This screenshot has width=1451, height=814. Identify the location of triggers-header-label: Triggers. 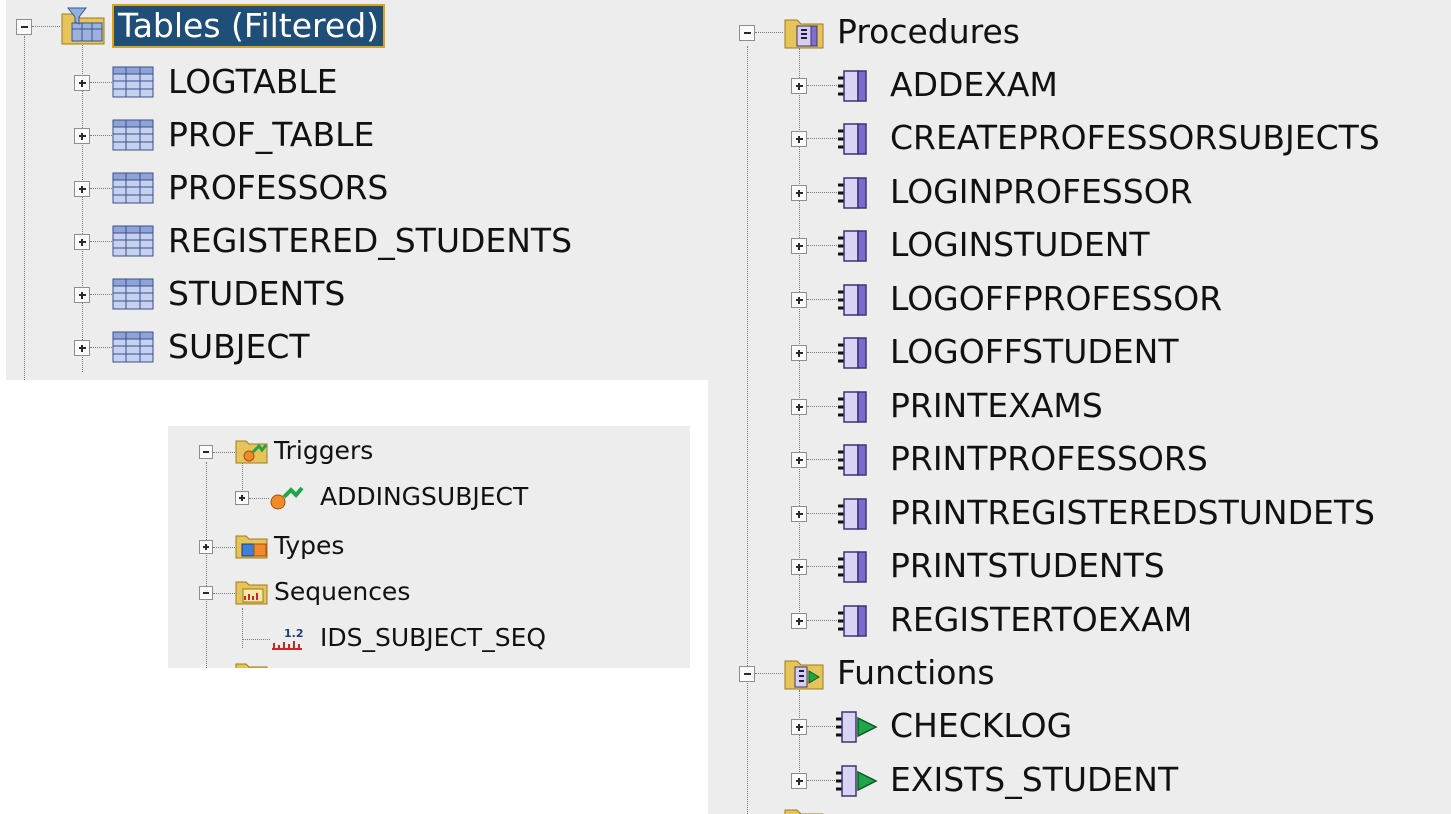
(324, 450).